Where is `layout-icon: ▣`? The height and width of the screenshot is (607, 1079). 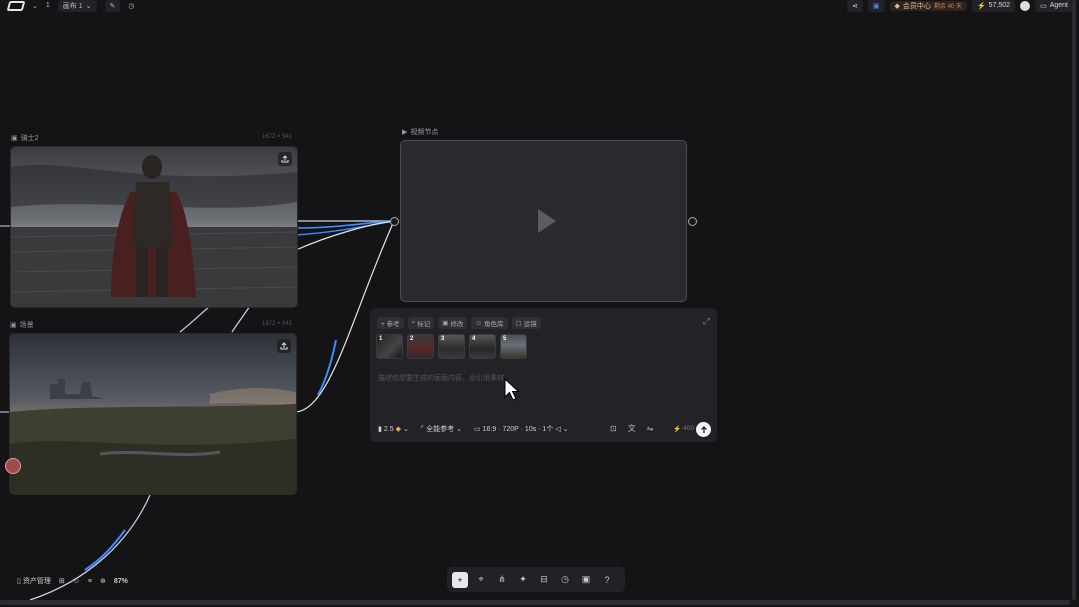 layout-icon: ▣ is located at coordinates (876, 6).